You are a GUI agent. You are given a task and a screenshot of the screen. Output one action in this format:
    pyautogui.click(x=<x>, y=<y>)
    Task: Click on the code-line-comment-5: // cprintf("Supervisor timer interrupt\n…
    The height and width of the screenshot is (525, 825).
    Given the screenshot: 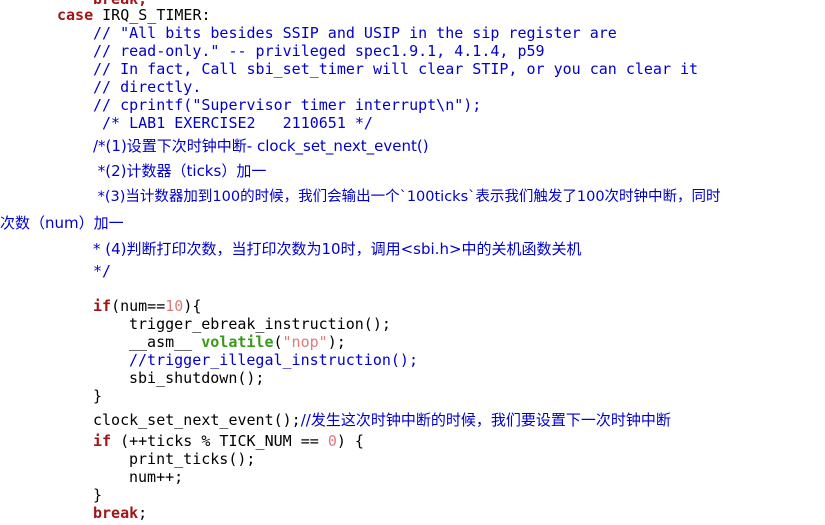 What is the action you would take?
    pyautogui.click(x=287, y=105)
    